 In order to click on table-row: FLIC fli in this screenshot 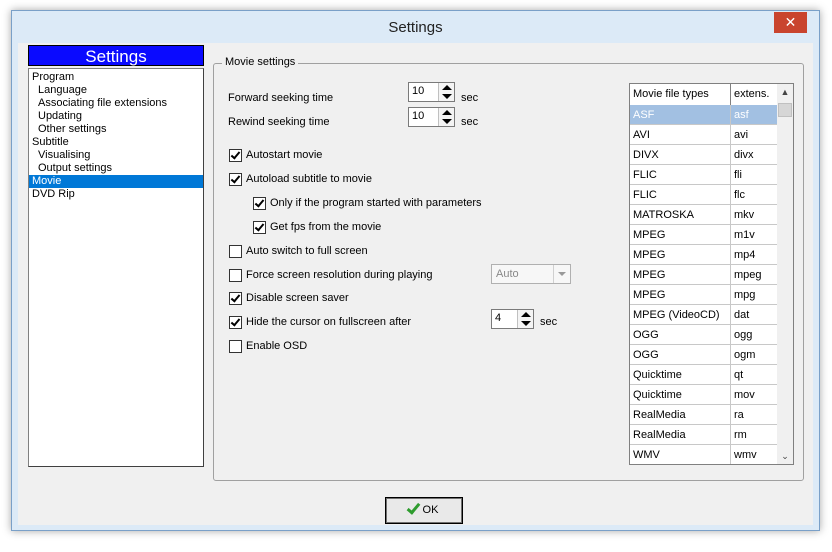, I will do `click(703, 175)`.